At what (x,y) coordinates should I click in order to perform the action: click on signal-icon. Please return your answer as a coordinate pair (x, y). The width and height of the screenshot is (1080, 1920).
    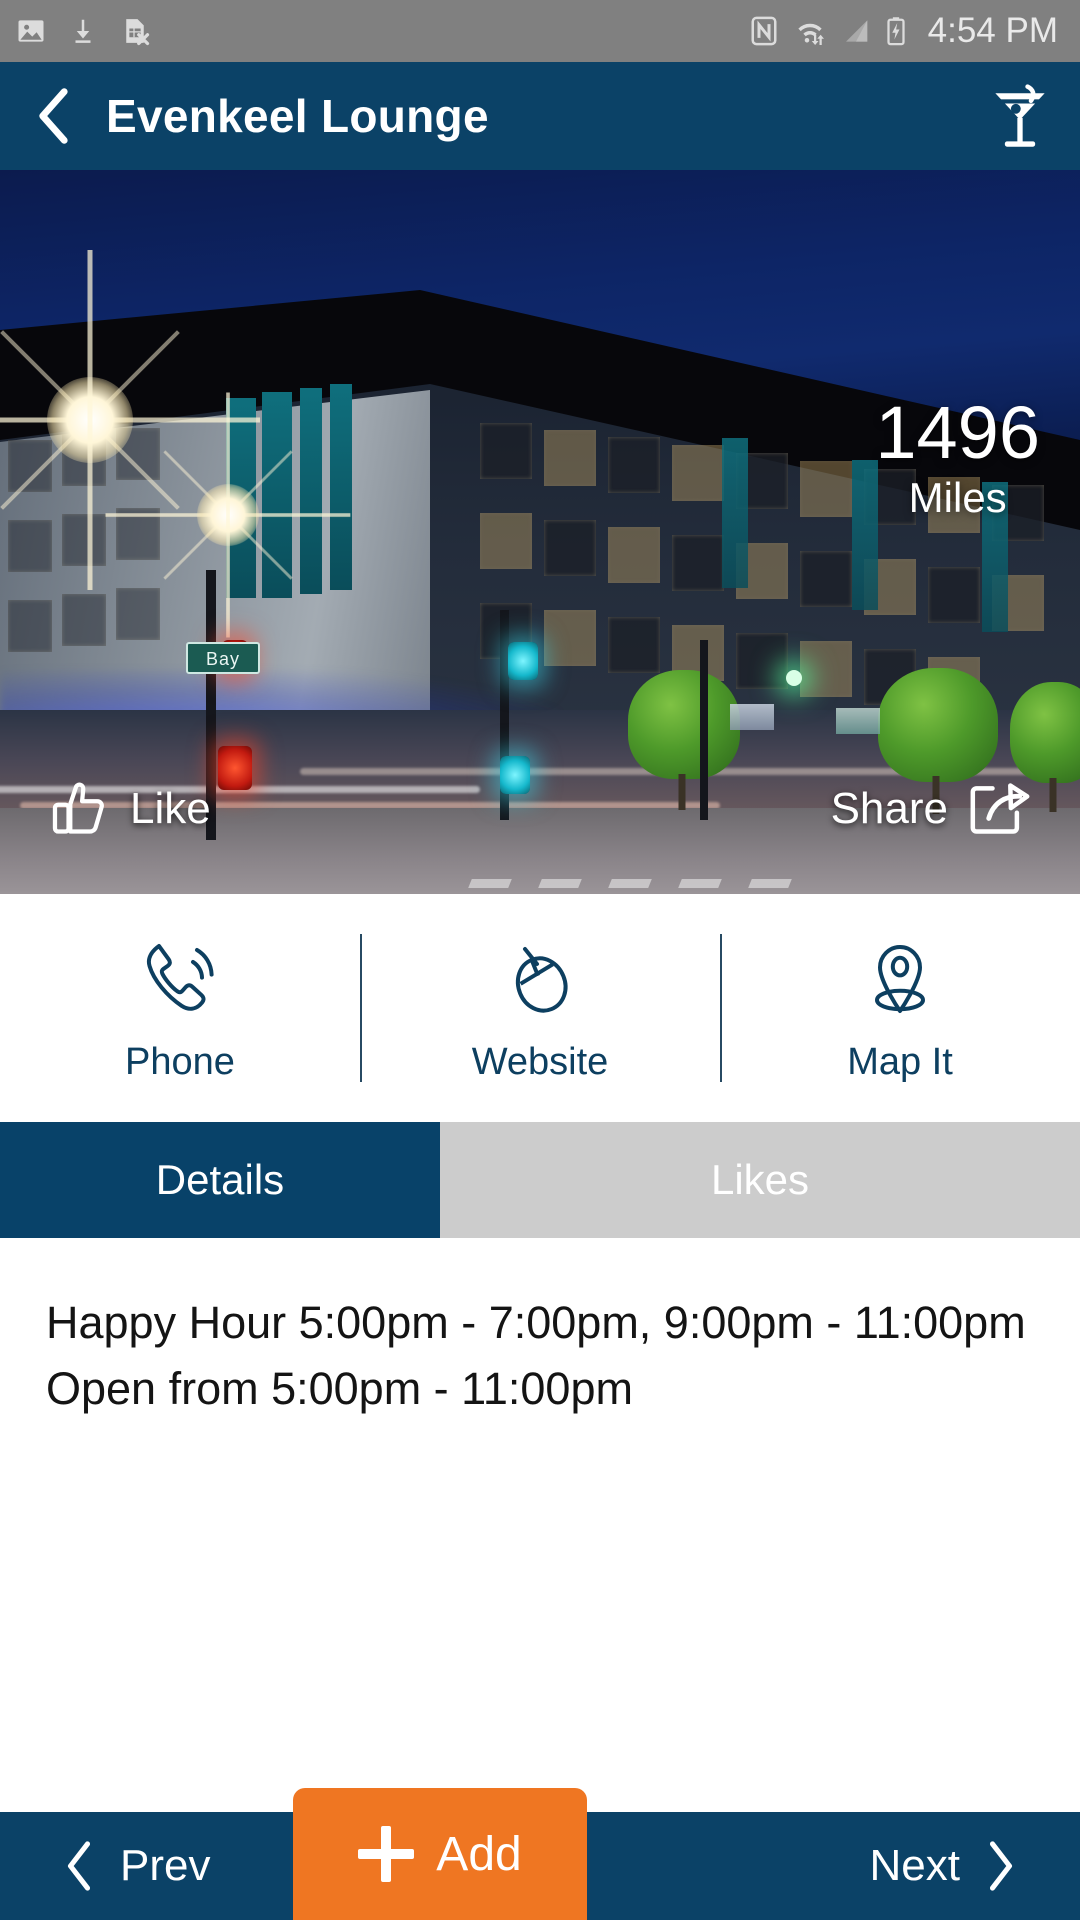
    Looking at the image, I should click on (856, 31).